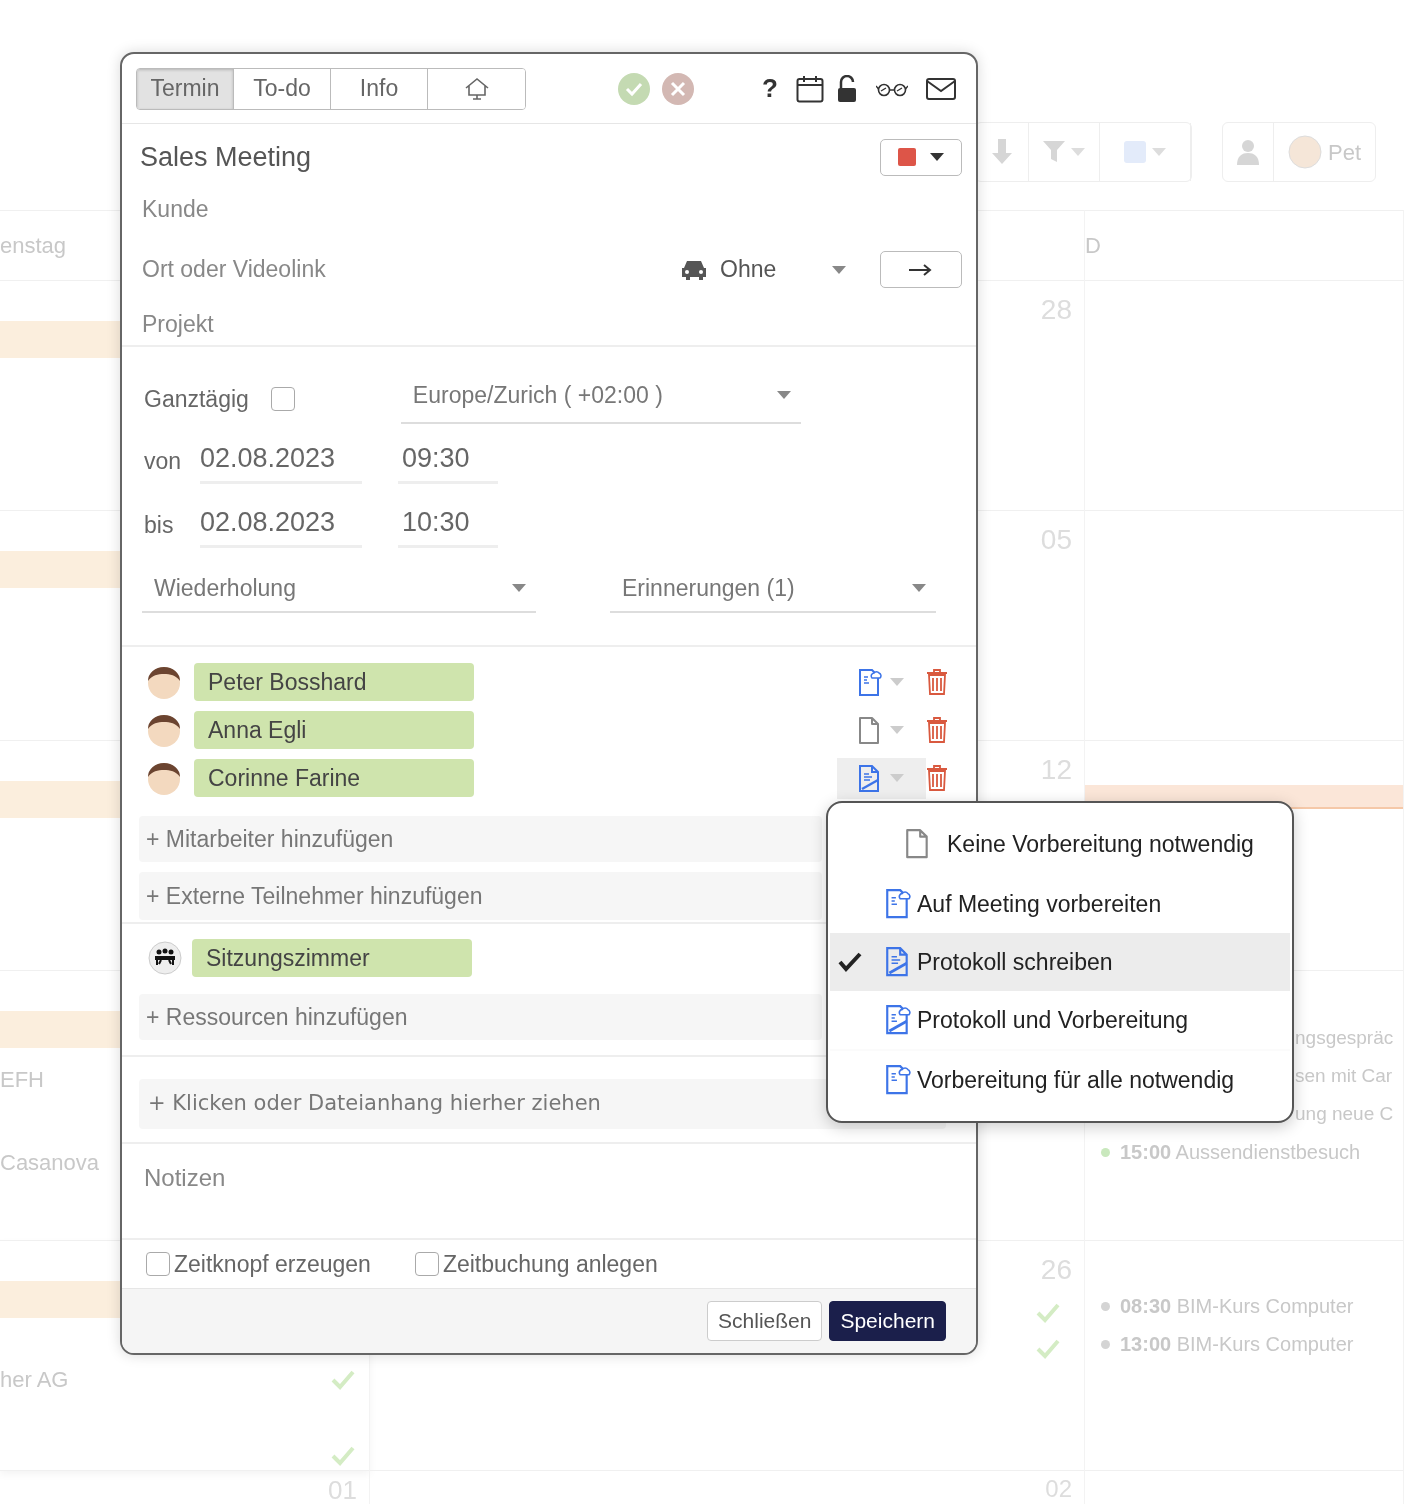  Describe the element at coordinates (226, 157) in the screenshot. I see `event-title: Sales Meeting` at that location.